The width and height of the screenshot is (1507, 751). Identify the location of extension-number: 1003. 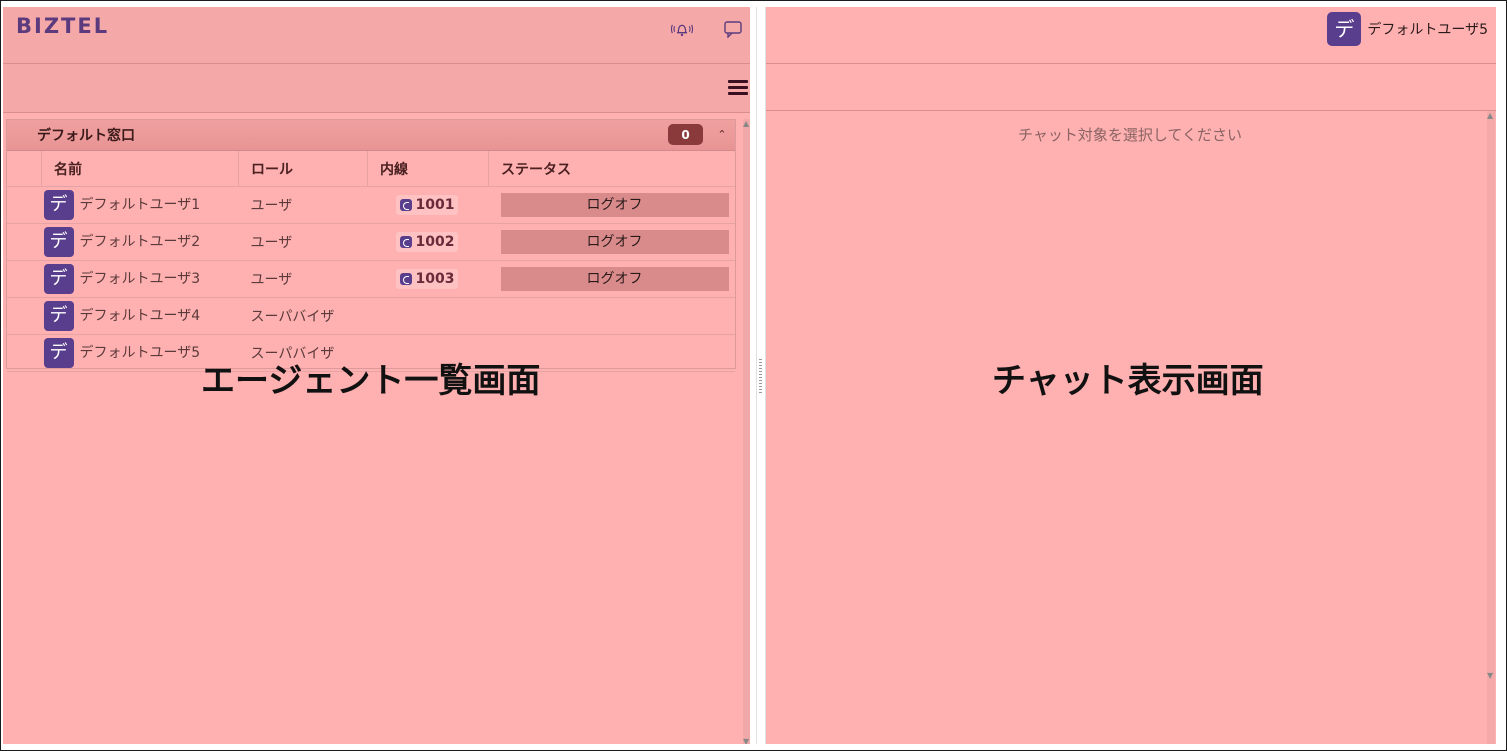
(435, 279).